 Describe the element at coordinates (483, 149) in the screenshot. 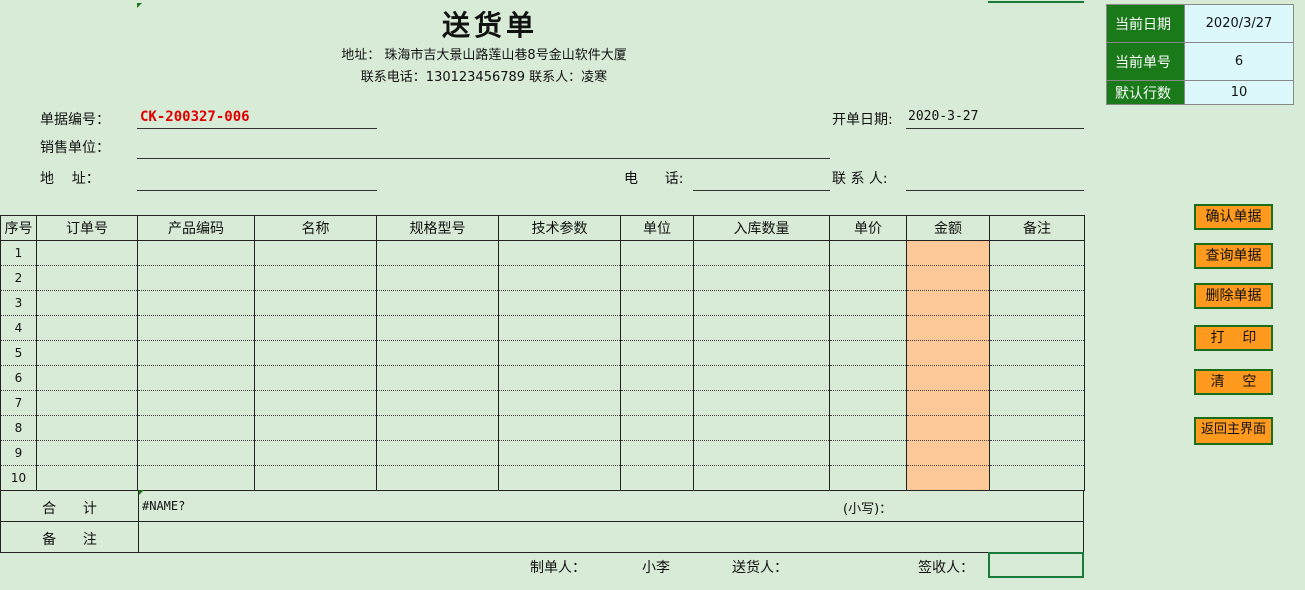

I see `sales-unit-field` at that location.